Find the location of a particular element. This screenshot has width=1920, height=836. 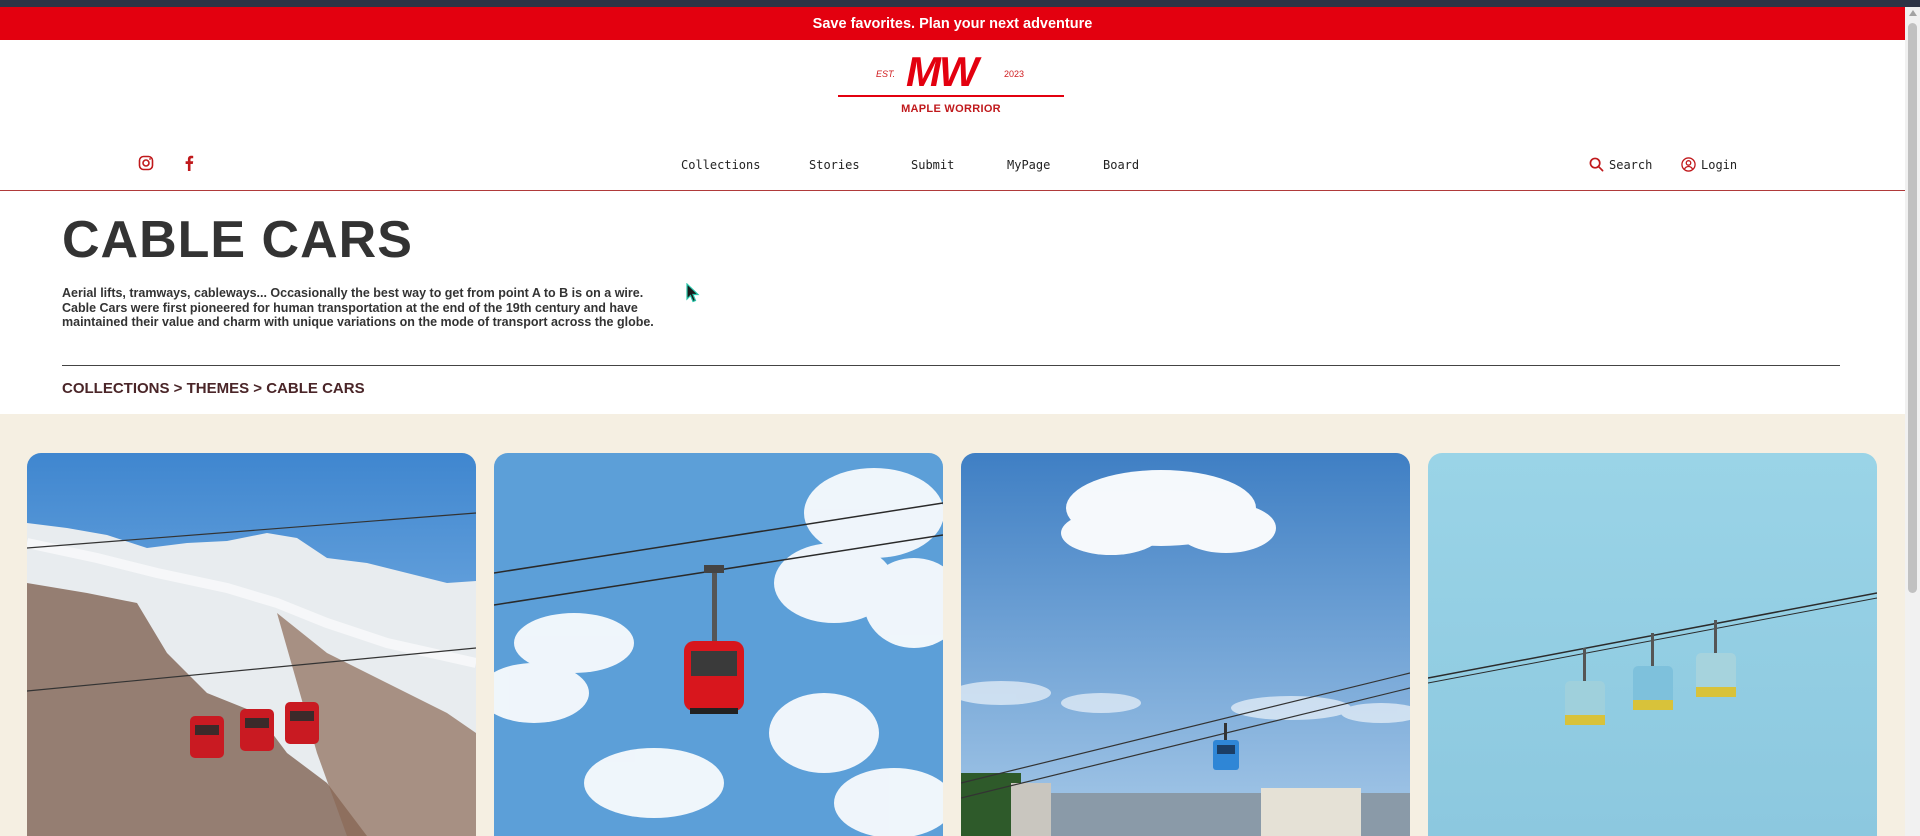

promo-banner-text: Save favorites. Plan your next adventure is located at coordinates (952, 23).